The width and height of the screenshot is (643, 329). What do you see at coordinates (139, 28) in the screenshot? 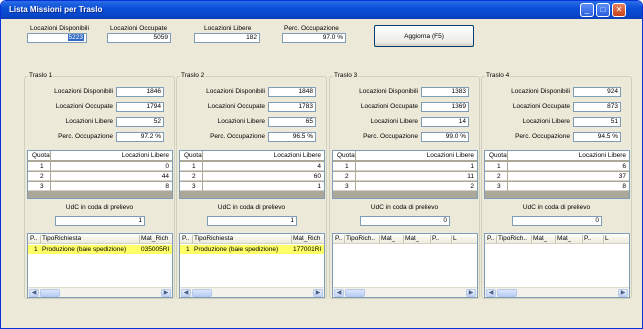
I see `summary-occupate-label: Locazioni Occupate` at bounding box center [139, 28].